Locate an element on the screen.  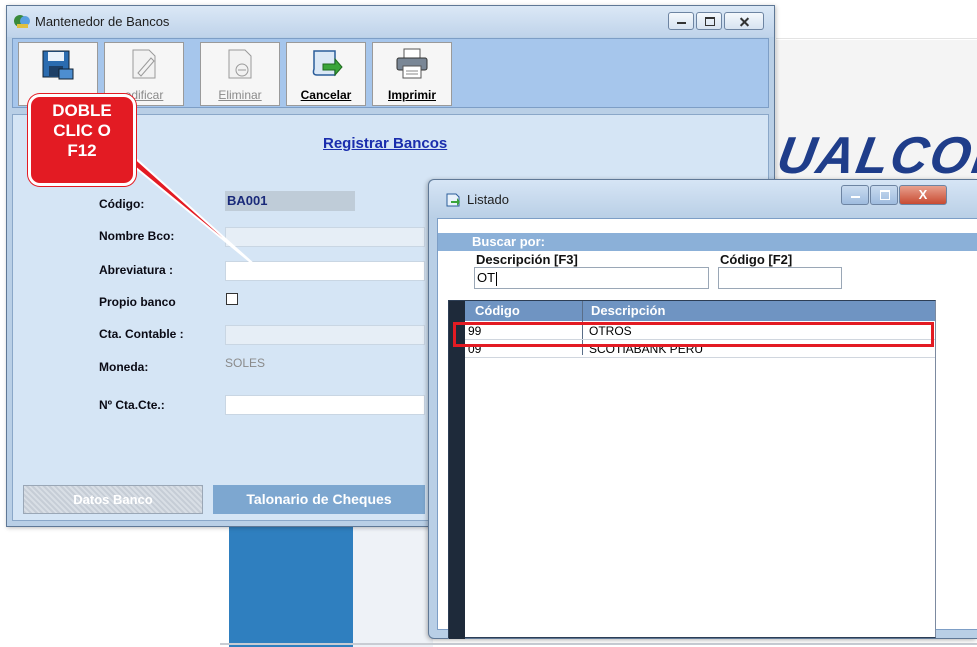
form-title: Registrar Bancos is located at coordinates (385, 143).